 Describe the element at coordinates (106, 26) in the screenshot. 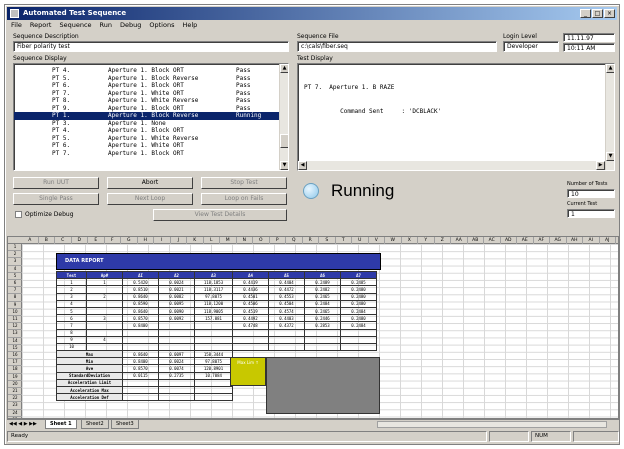

I see `menu-run: Run` at that location.